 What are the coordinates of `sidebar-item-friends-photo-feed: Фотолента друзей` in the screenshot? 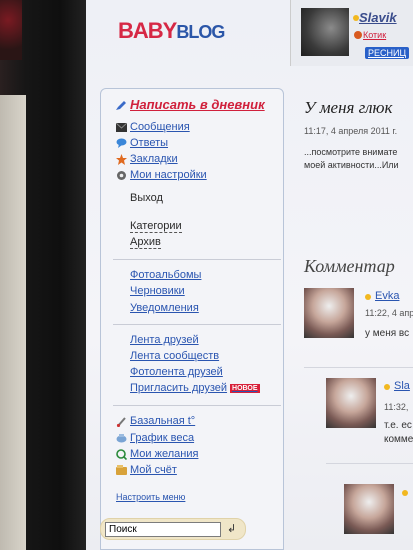 It's located at (176, 372).